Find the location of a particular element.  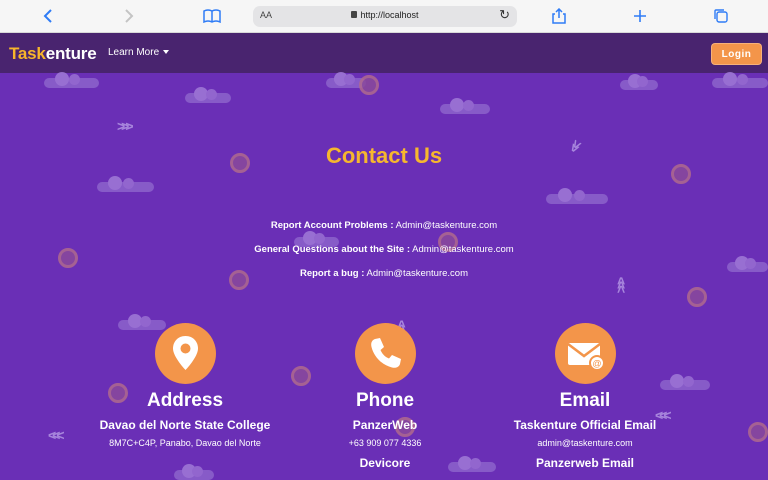

url-display: http://localhost is located at coordinates (385, 15).